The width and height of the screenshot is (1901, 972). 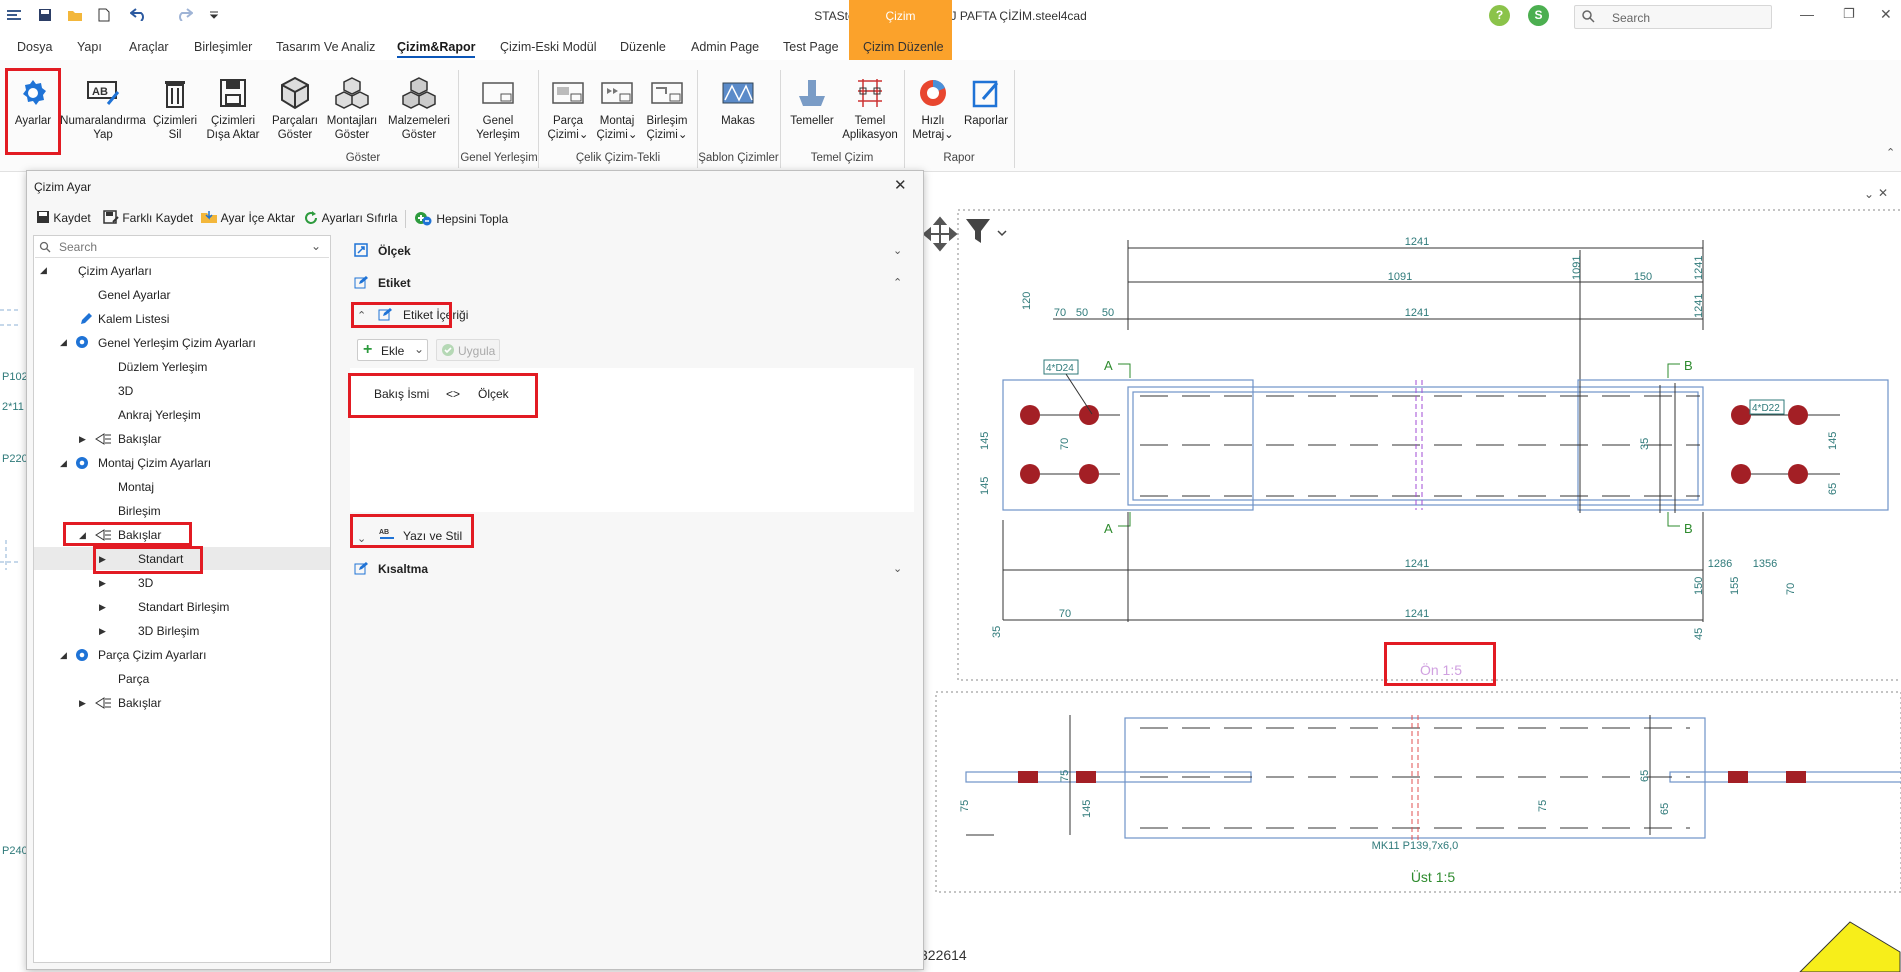 What do you see at coordinates (103, 93) in the screenshot?
I see `numbering-icon: AB` at bounding box center [103, 93].